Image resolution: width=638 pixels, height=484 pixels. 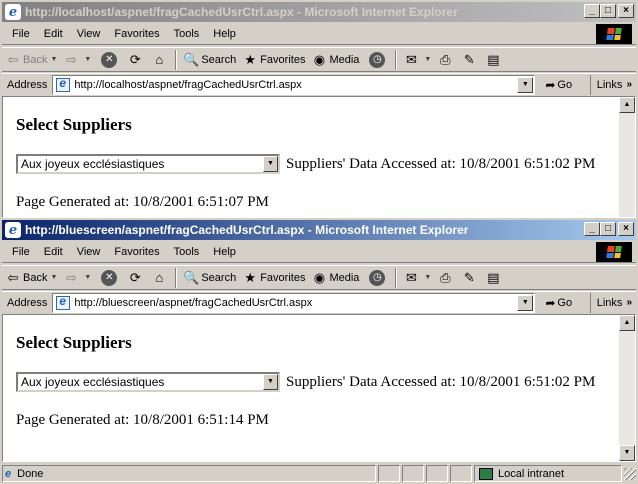 I want to click on forward-arrow-icon: ⇨, so click(x=71, y=59).